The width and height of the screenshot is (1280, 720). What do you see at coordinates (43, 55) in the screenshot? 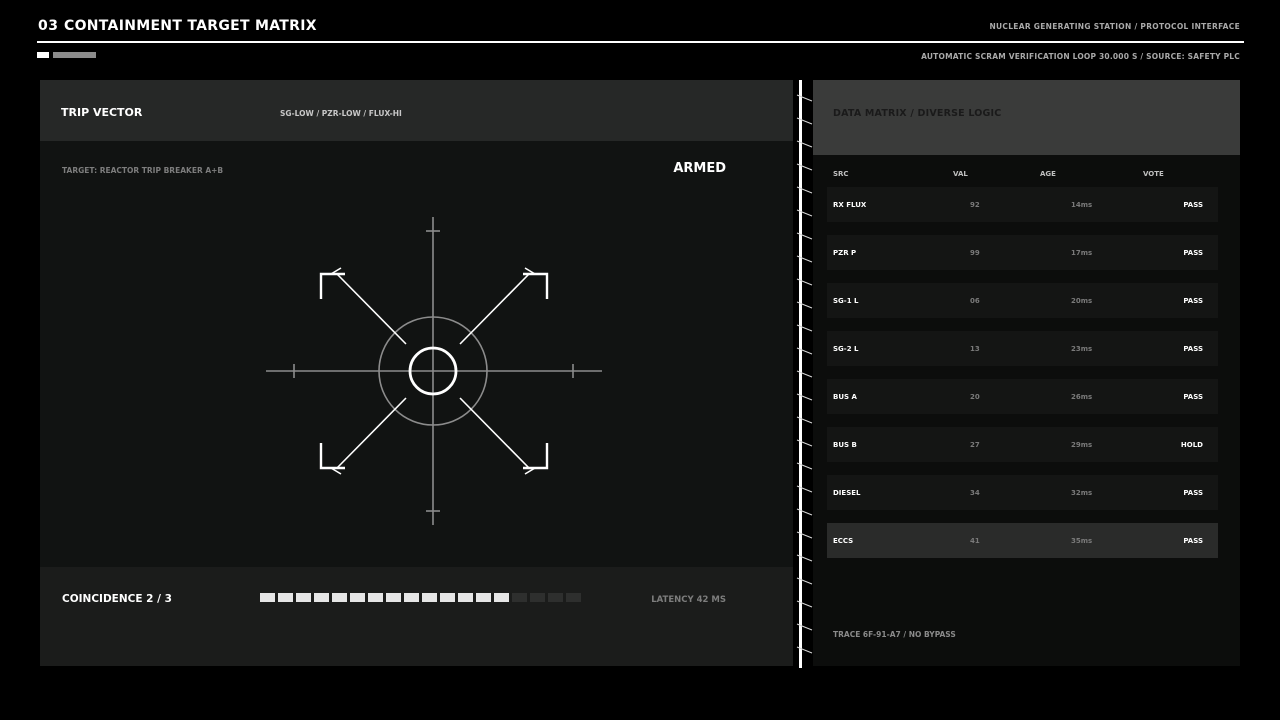
I see `header-indicator-block` at bounding box center [43, 55].